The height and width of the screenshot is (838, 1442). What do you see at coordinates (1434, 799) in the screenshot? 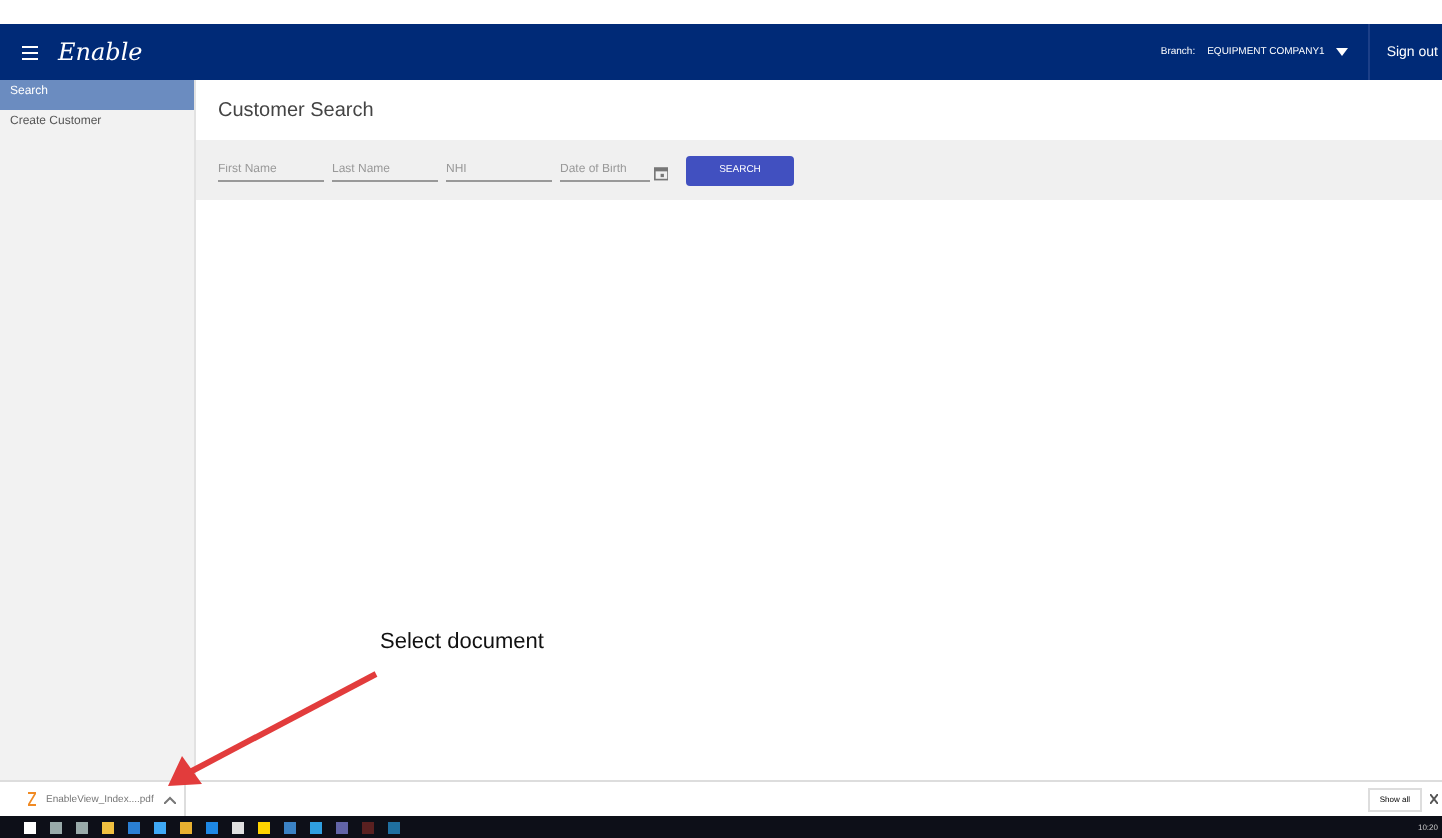
I see `close-icon` at bounding box center [1434, 799].